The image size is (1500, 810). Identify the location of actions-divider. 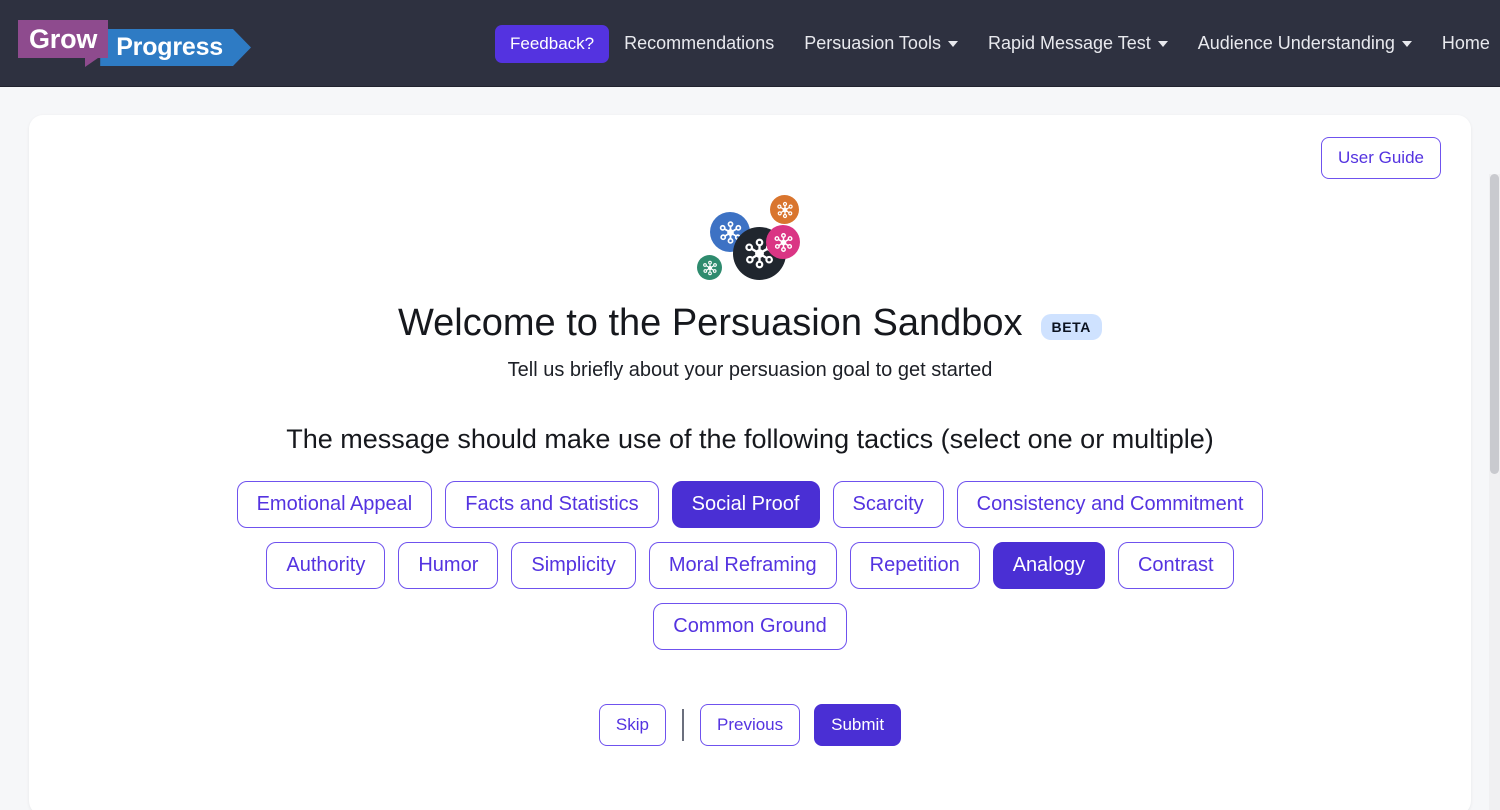
(683, 724).